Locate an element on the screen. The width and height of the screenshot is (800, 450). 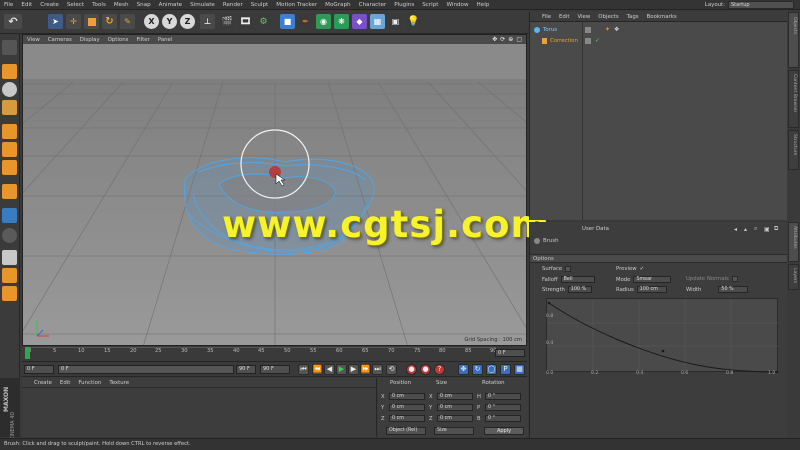
menu-character: Character is located at coordinates (373, 5).